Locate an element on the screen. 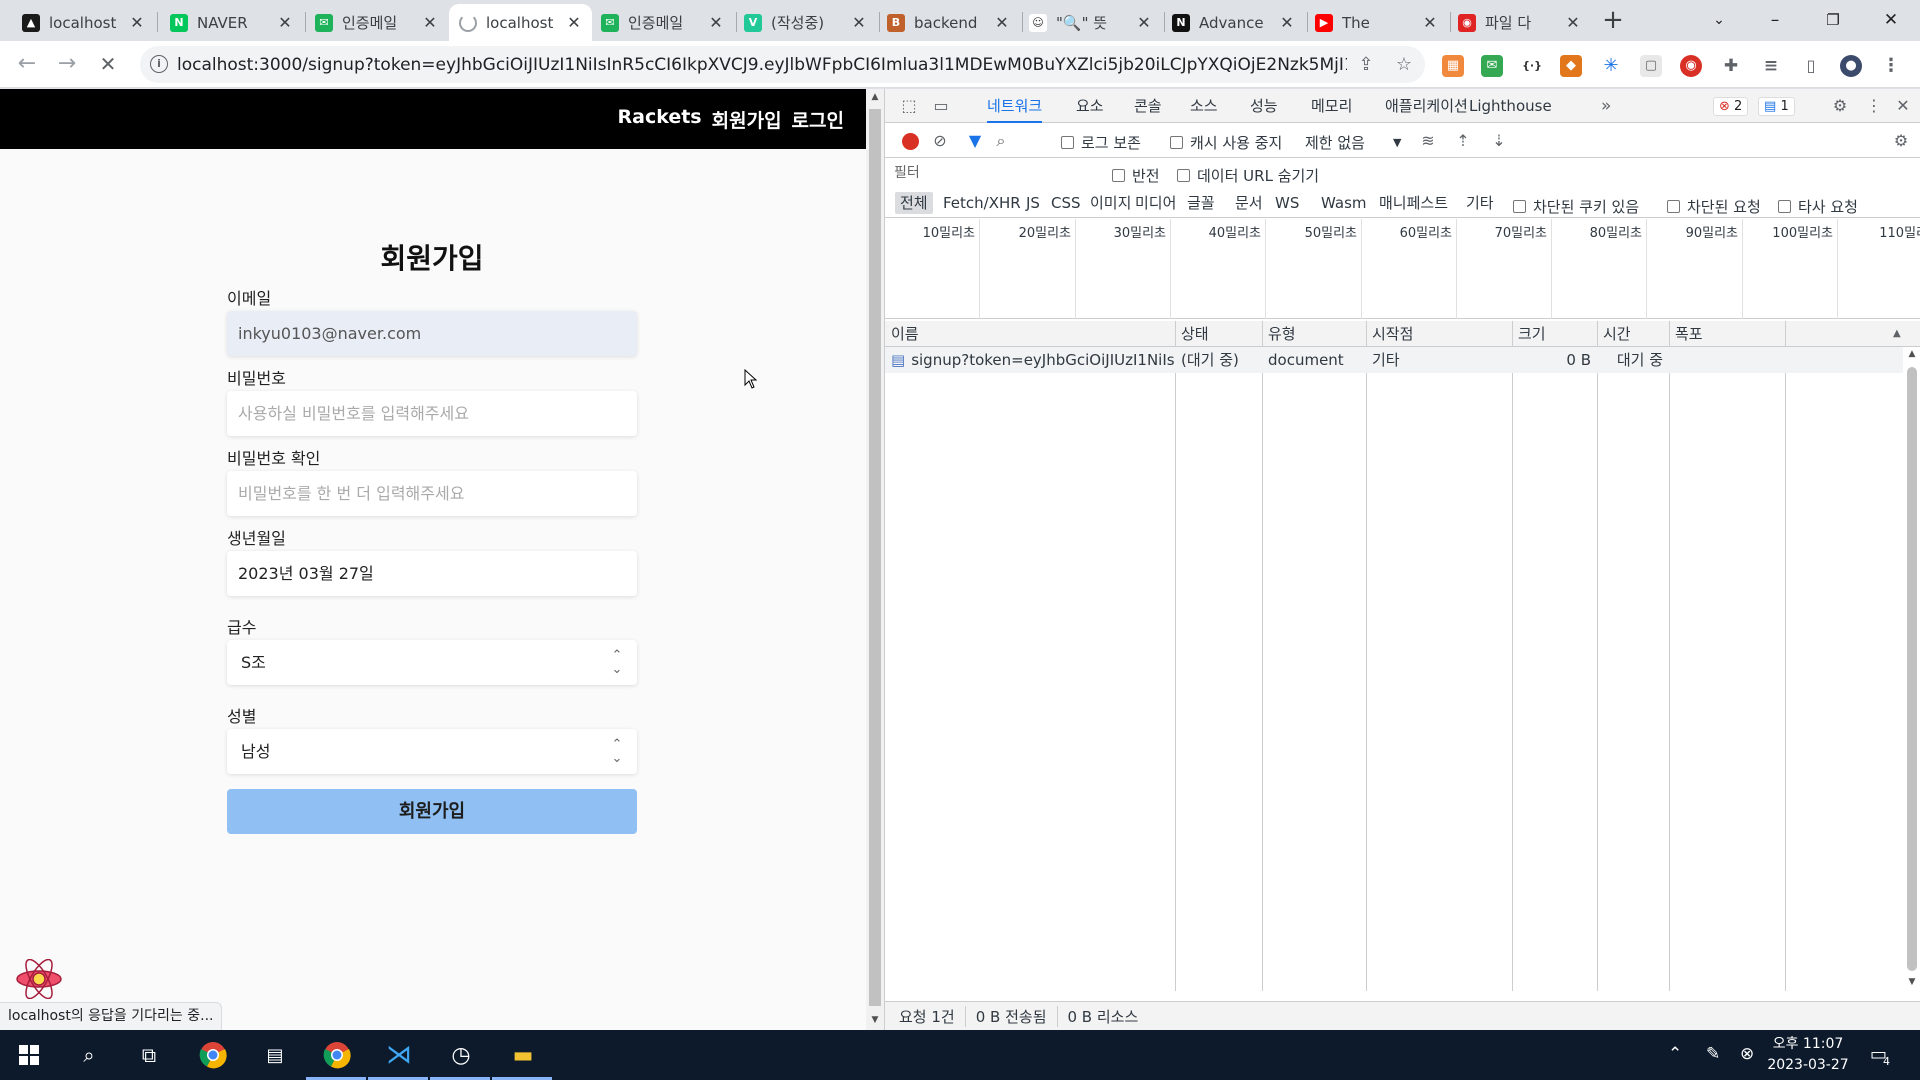 This screenshot has height=1080, width=1920. inspect-element-icon: ⬚ is located at coordinates (909, 106).